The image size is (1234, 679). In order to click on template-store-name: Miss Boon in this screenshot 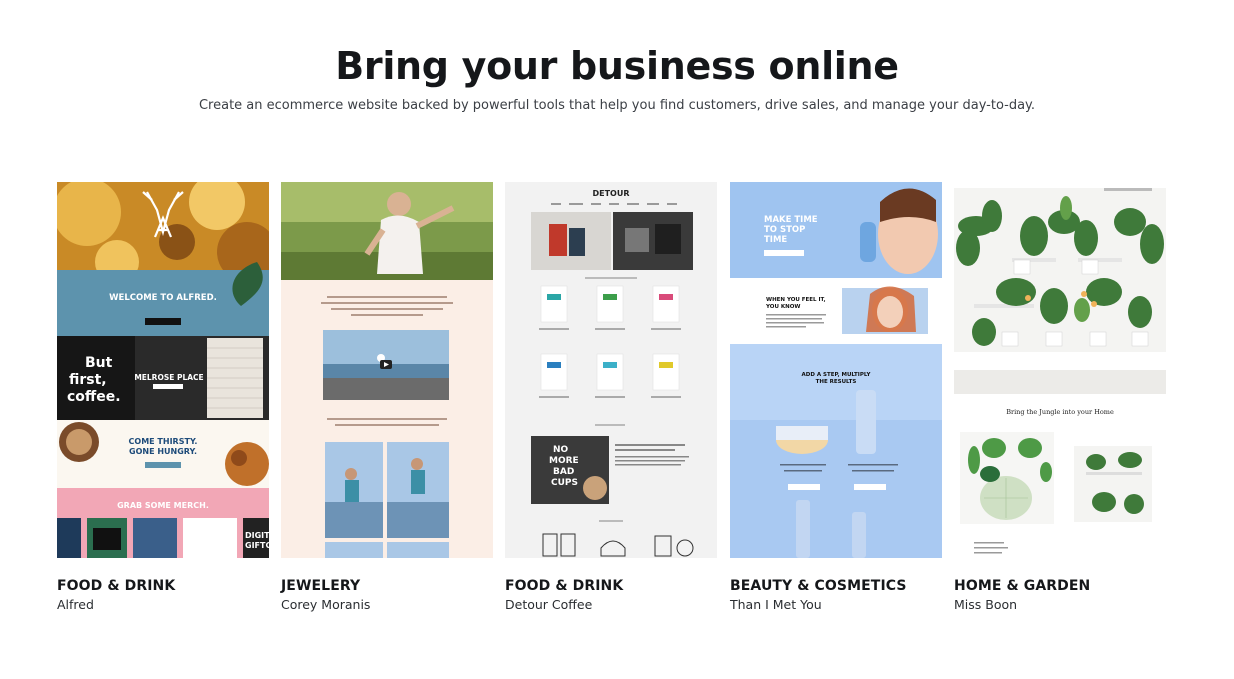, I will do `click(985, 604)`.